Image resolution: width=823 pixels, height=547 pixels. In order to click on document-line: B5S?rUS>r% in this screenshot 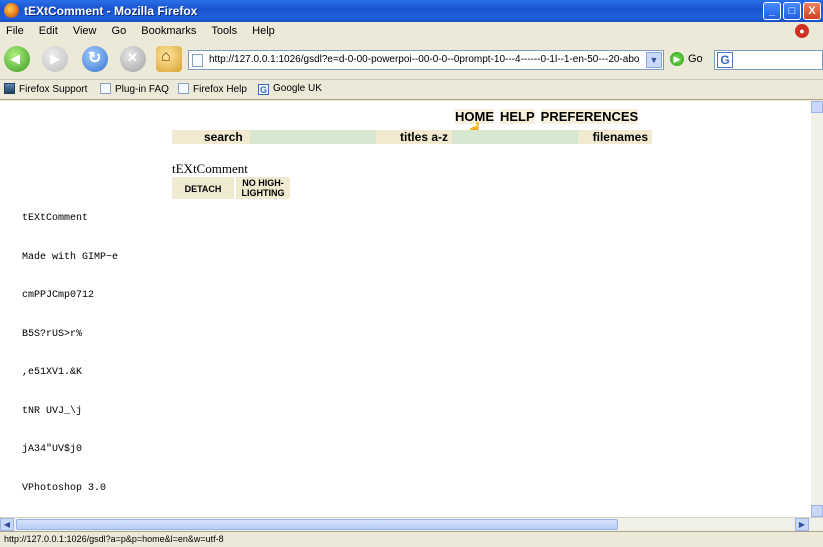, I will do `click(52, 334)`.